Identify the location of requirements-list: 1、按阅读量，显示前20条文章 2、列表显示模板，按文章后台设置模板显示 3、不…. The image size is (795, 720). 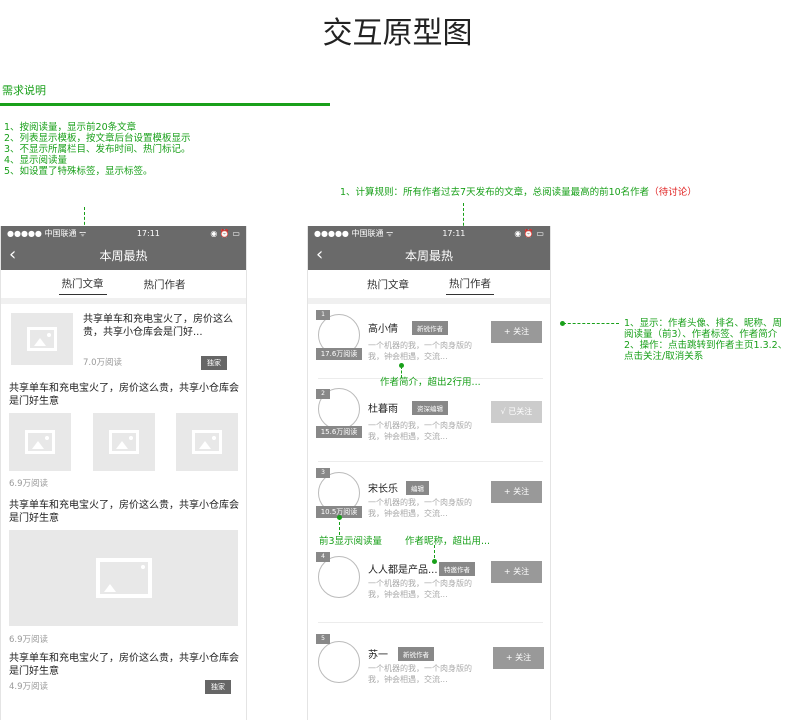
(97, 149).